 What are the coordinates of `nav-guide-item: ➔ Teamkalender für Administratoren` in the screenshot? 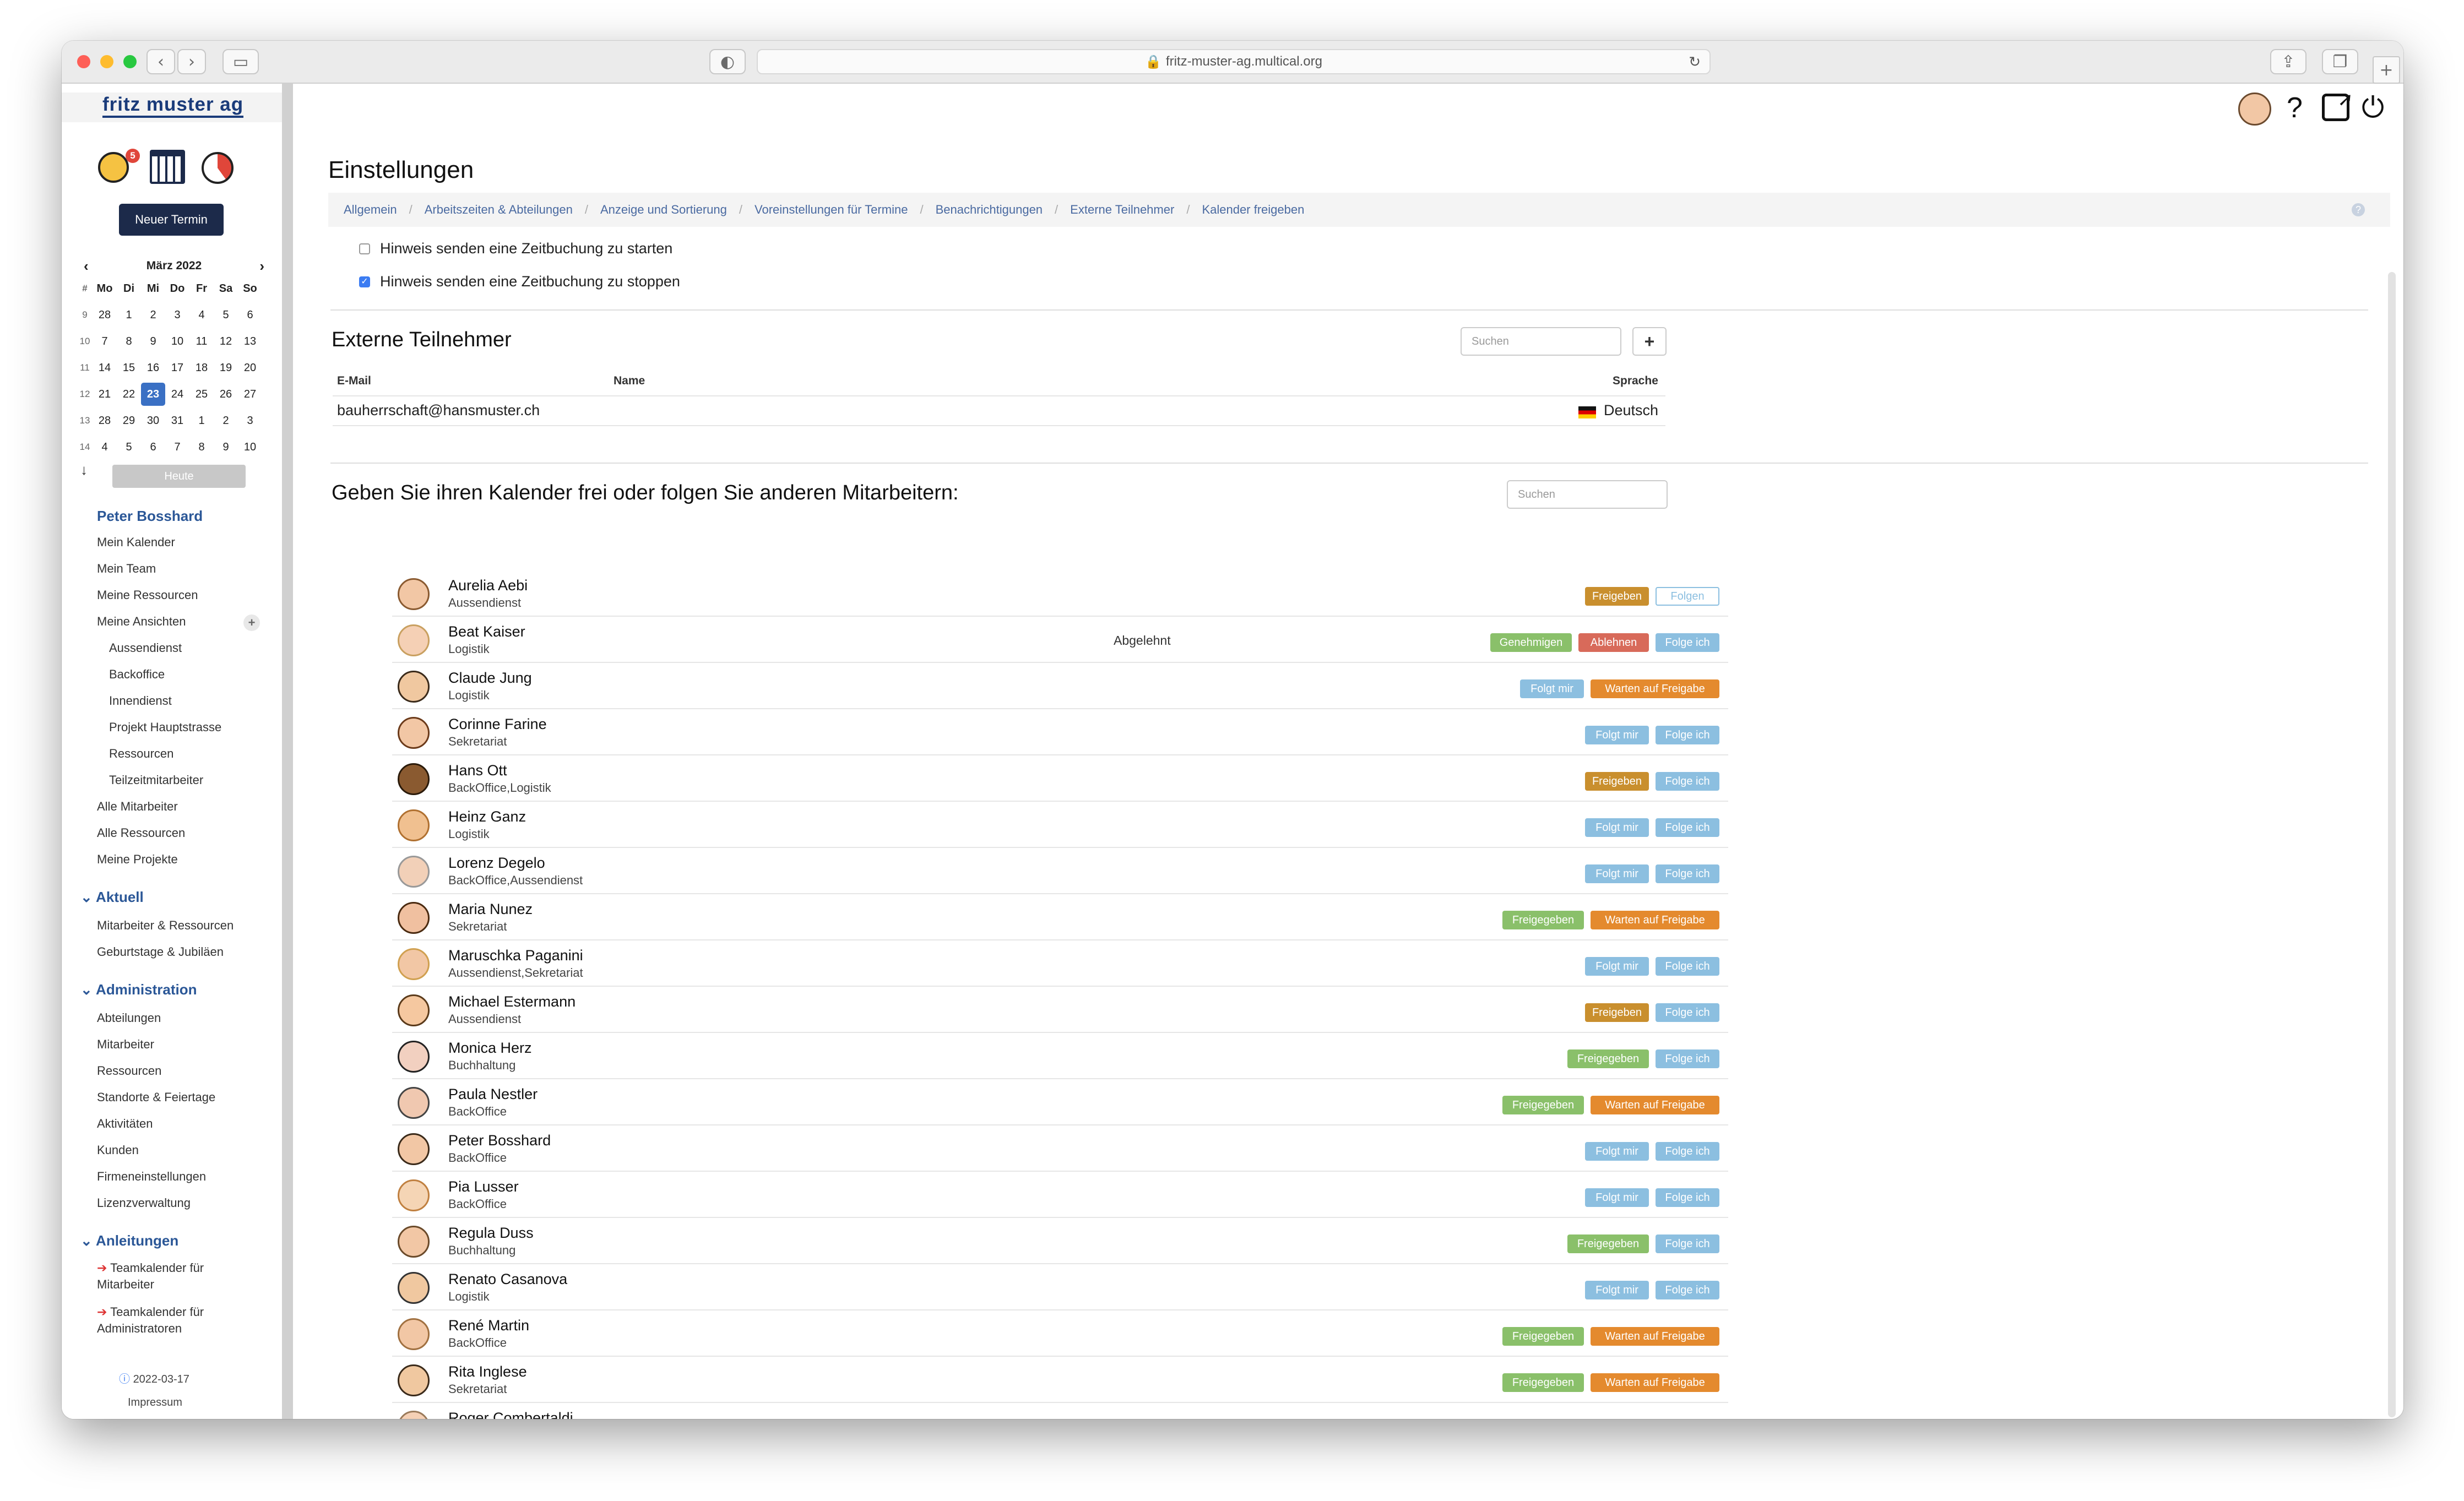 It's located at (168, 1321).